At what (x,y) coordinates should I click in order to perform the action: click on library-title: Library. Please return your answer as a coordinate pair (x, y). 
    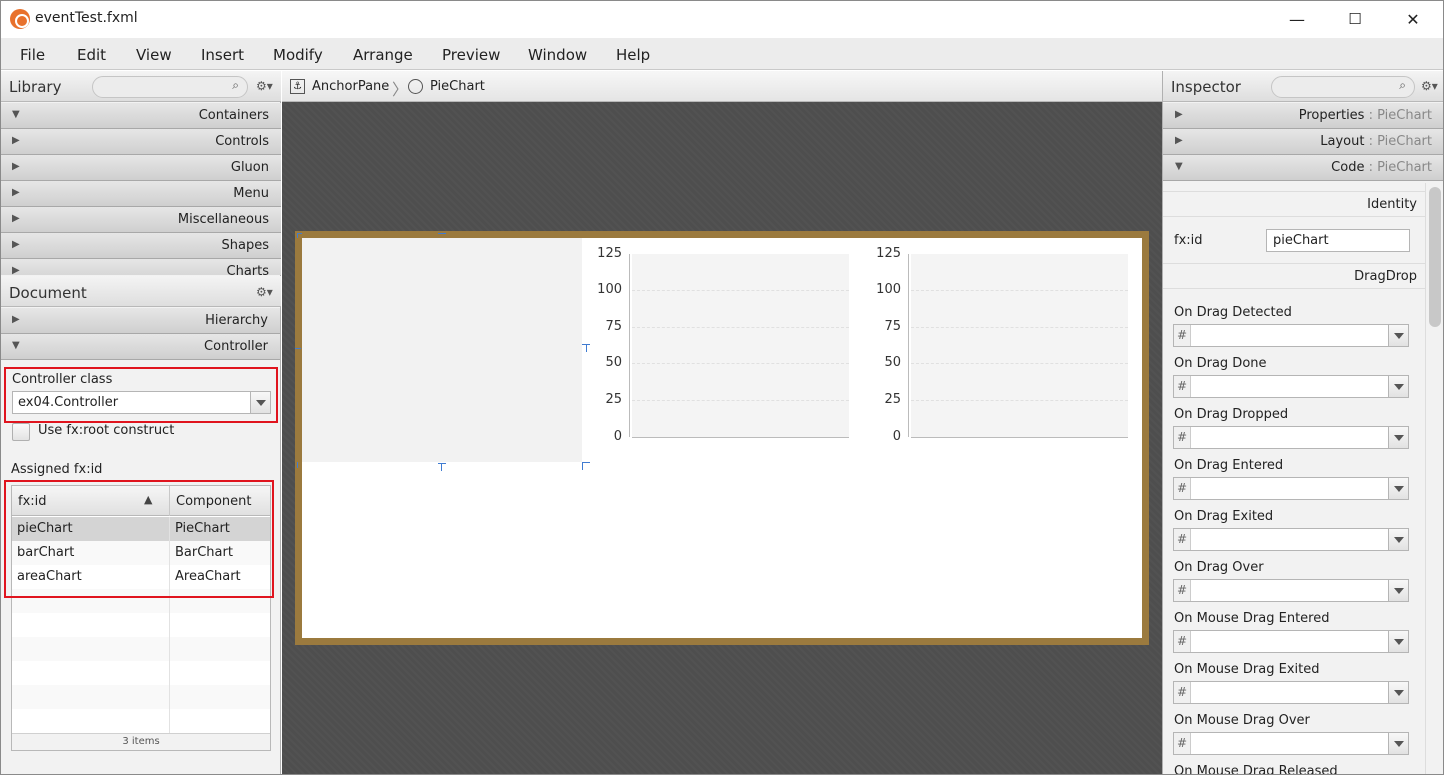
    Looking at the image, I should click on (35, 87).